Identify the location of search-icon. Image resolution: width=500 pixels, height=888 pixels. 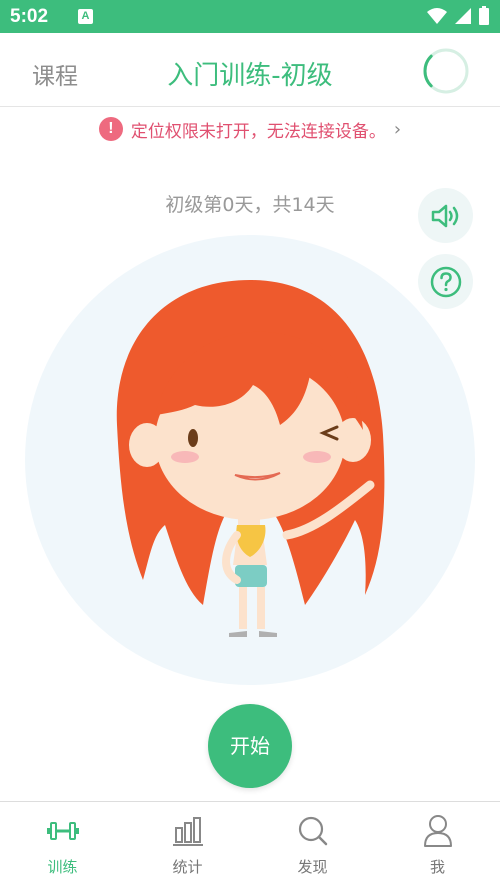
(312, 831).